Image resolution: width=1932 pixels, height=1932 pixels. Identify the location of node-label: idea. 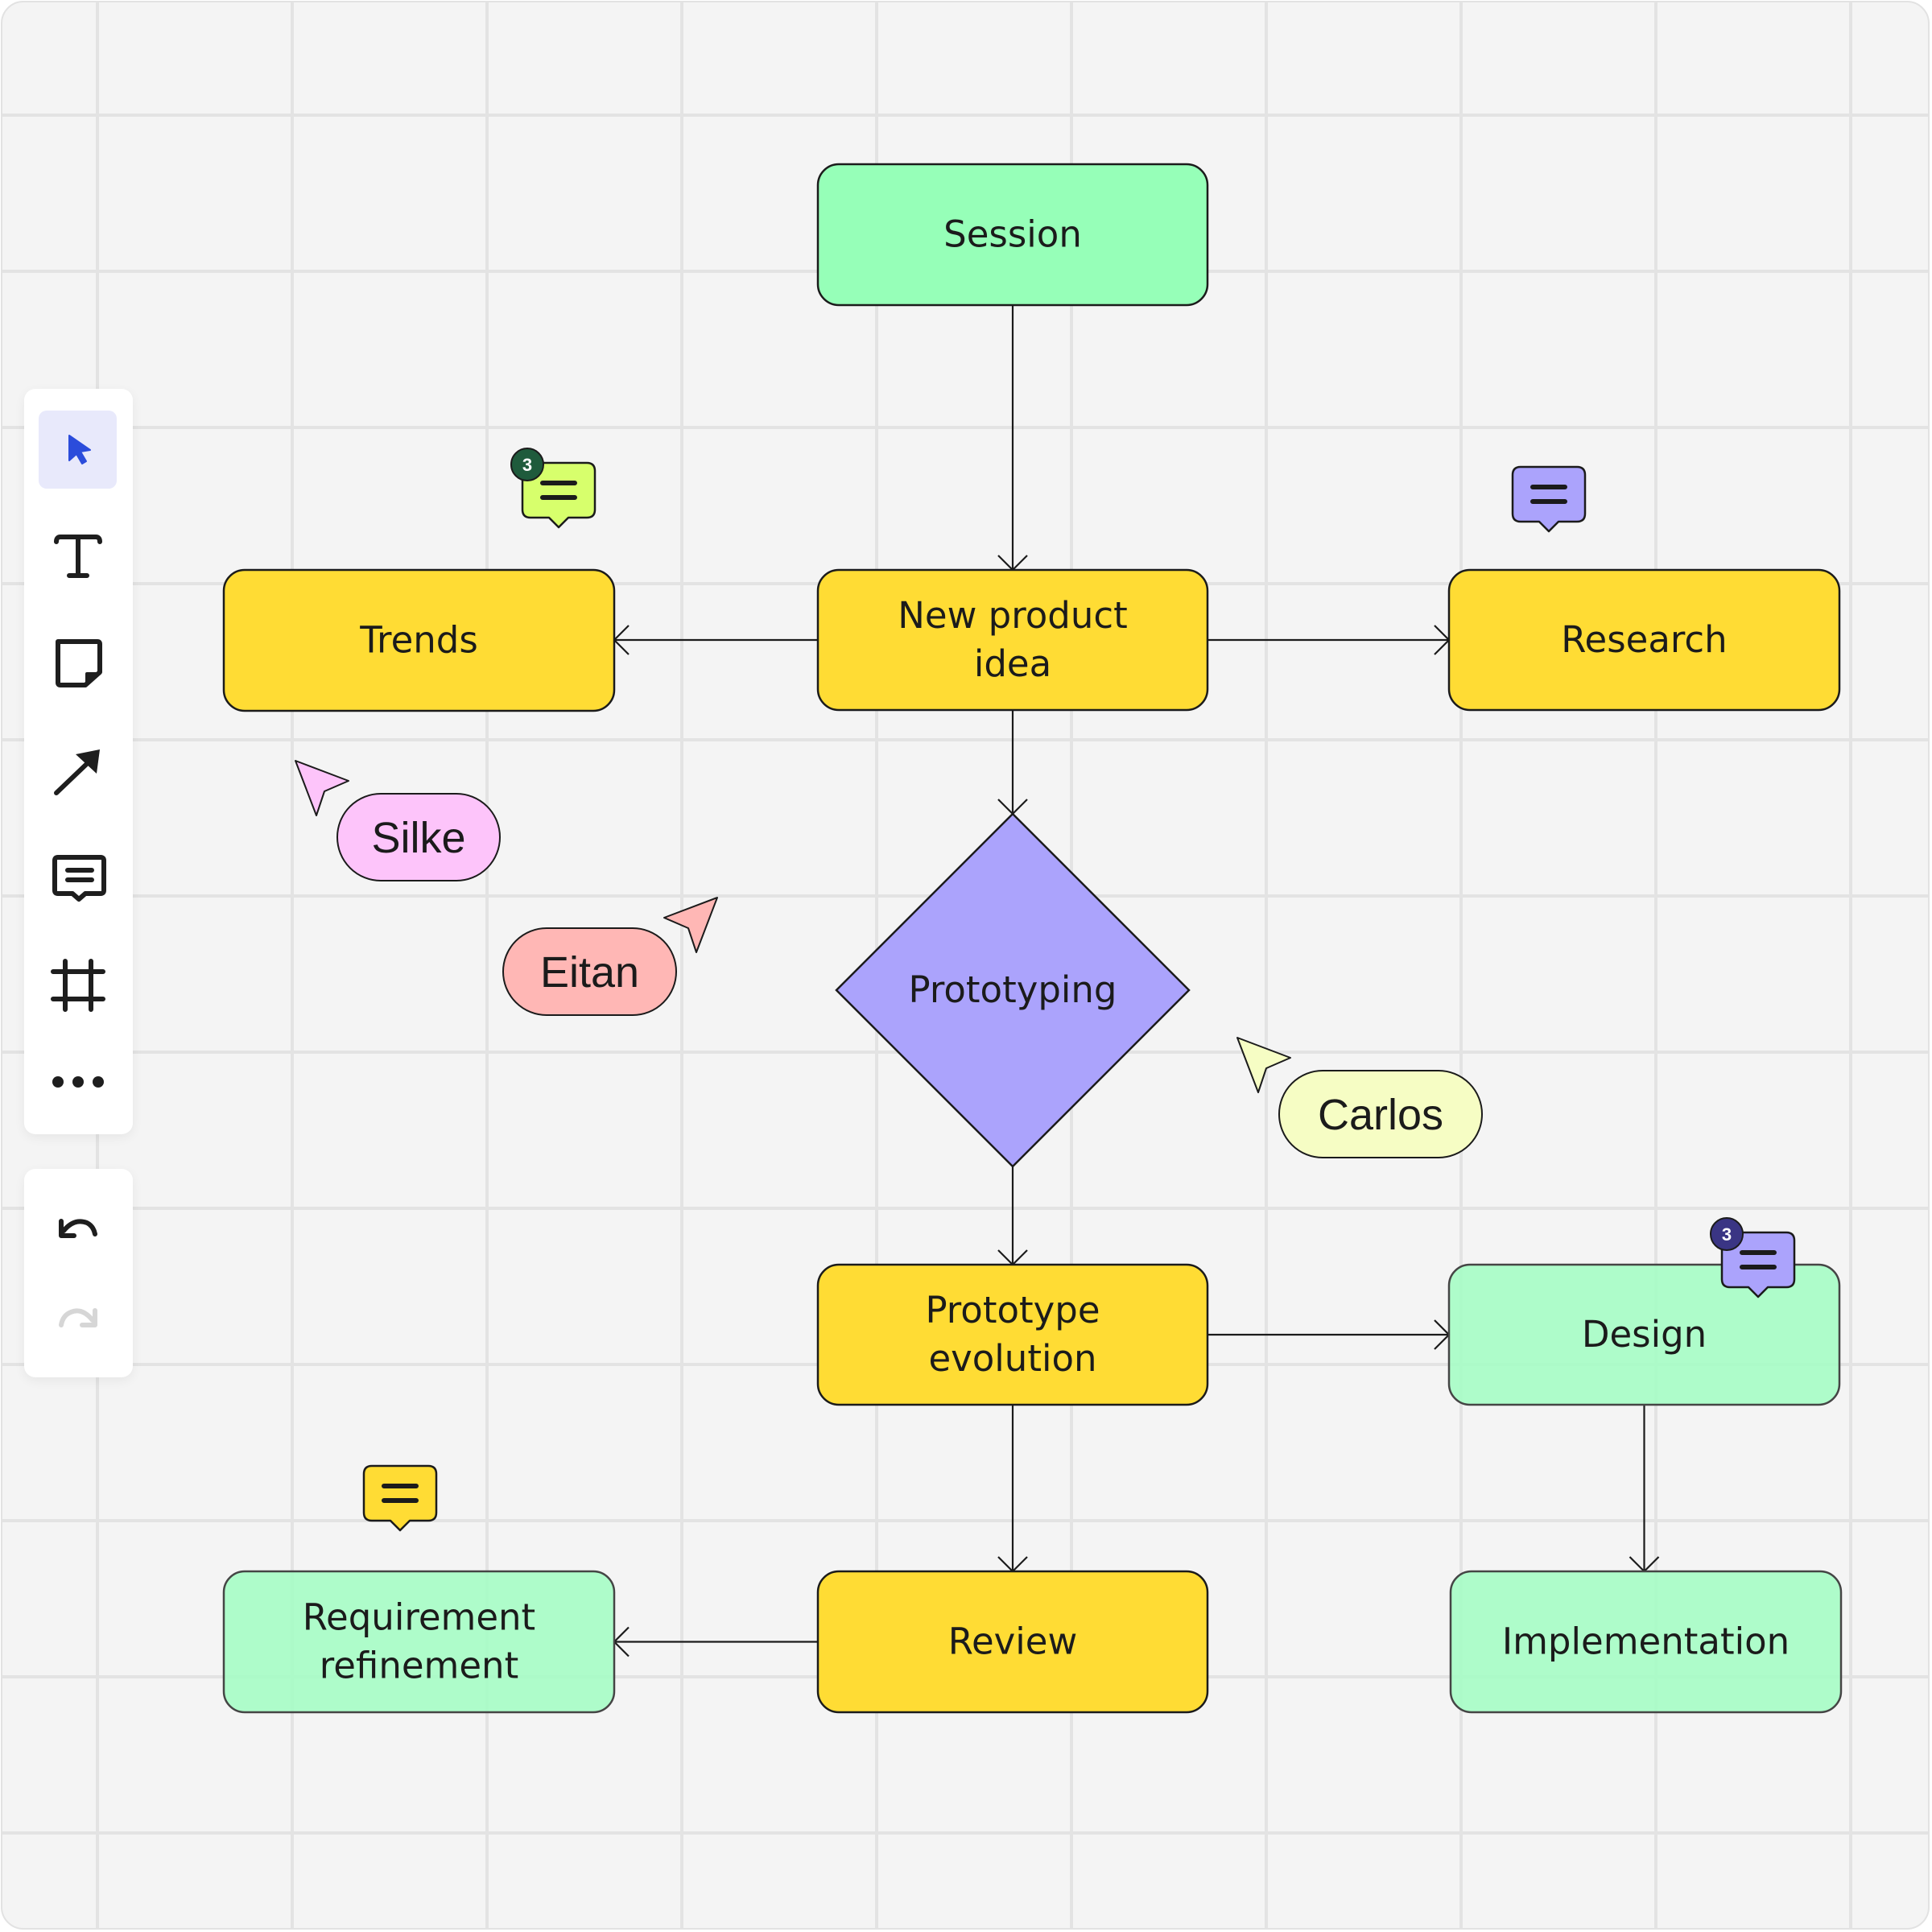
(1012, 663).